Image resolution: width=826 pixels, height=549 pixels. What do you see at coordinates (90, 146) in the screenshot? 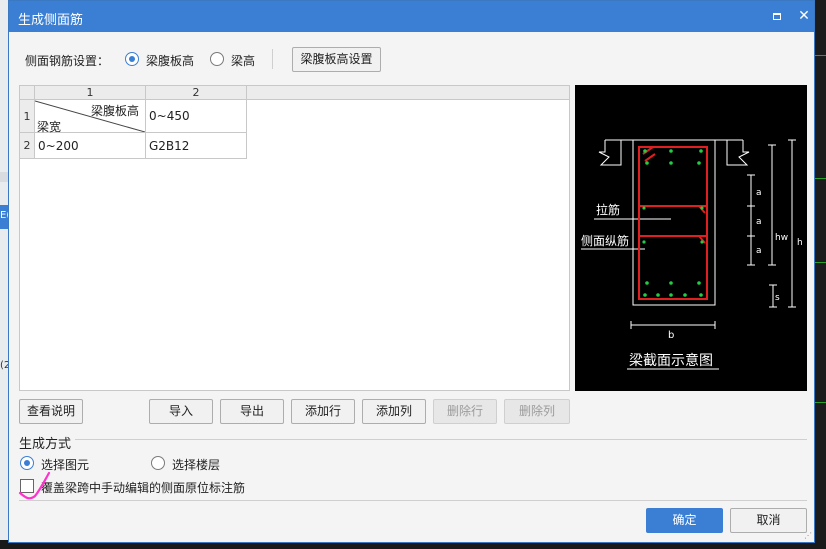
I see `grid-cell: 0~200` at bounding box center [90, 146].